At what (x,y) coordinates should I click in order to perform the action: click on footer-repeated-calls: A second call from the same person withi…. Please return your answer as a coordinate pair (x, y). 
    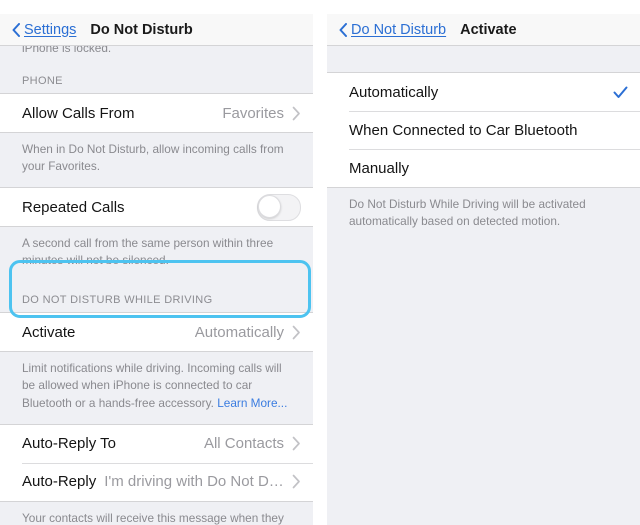
    Looking at the image, I should click on (156, 254).